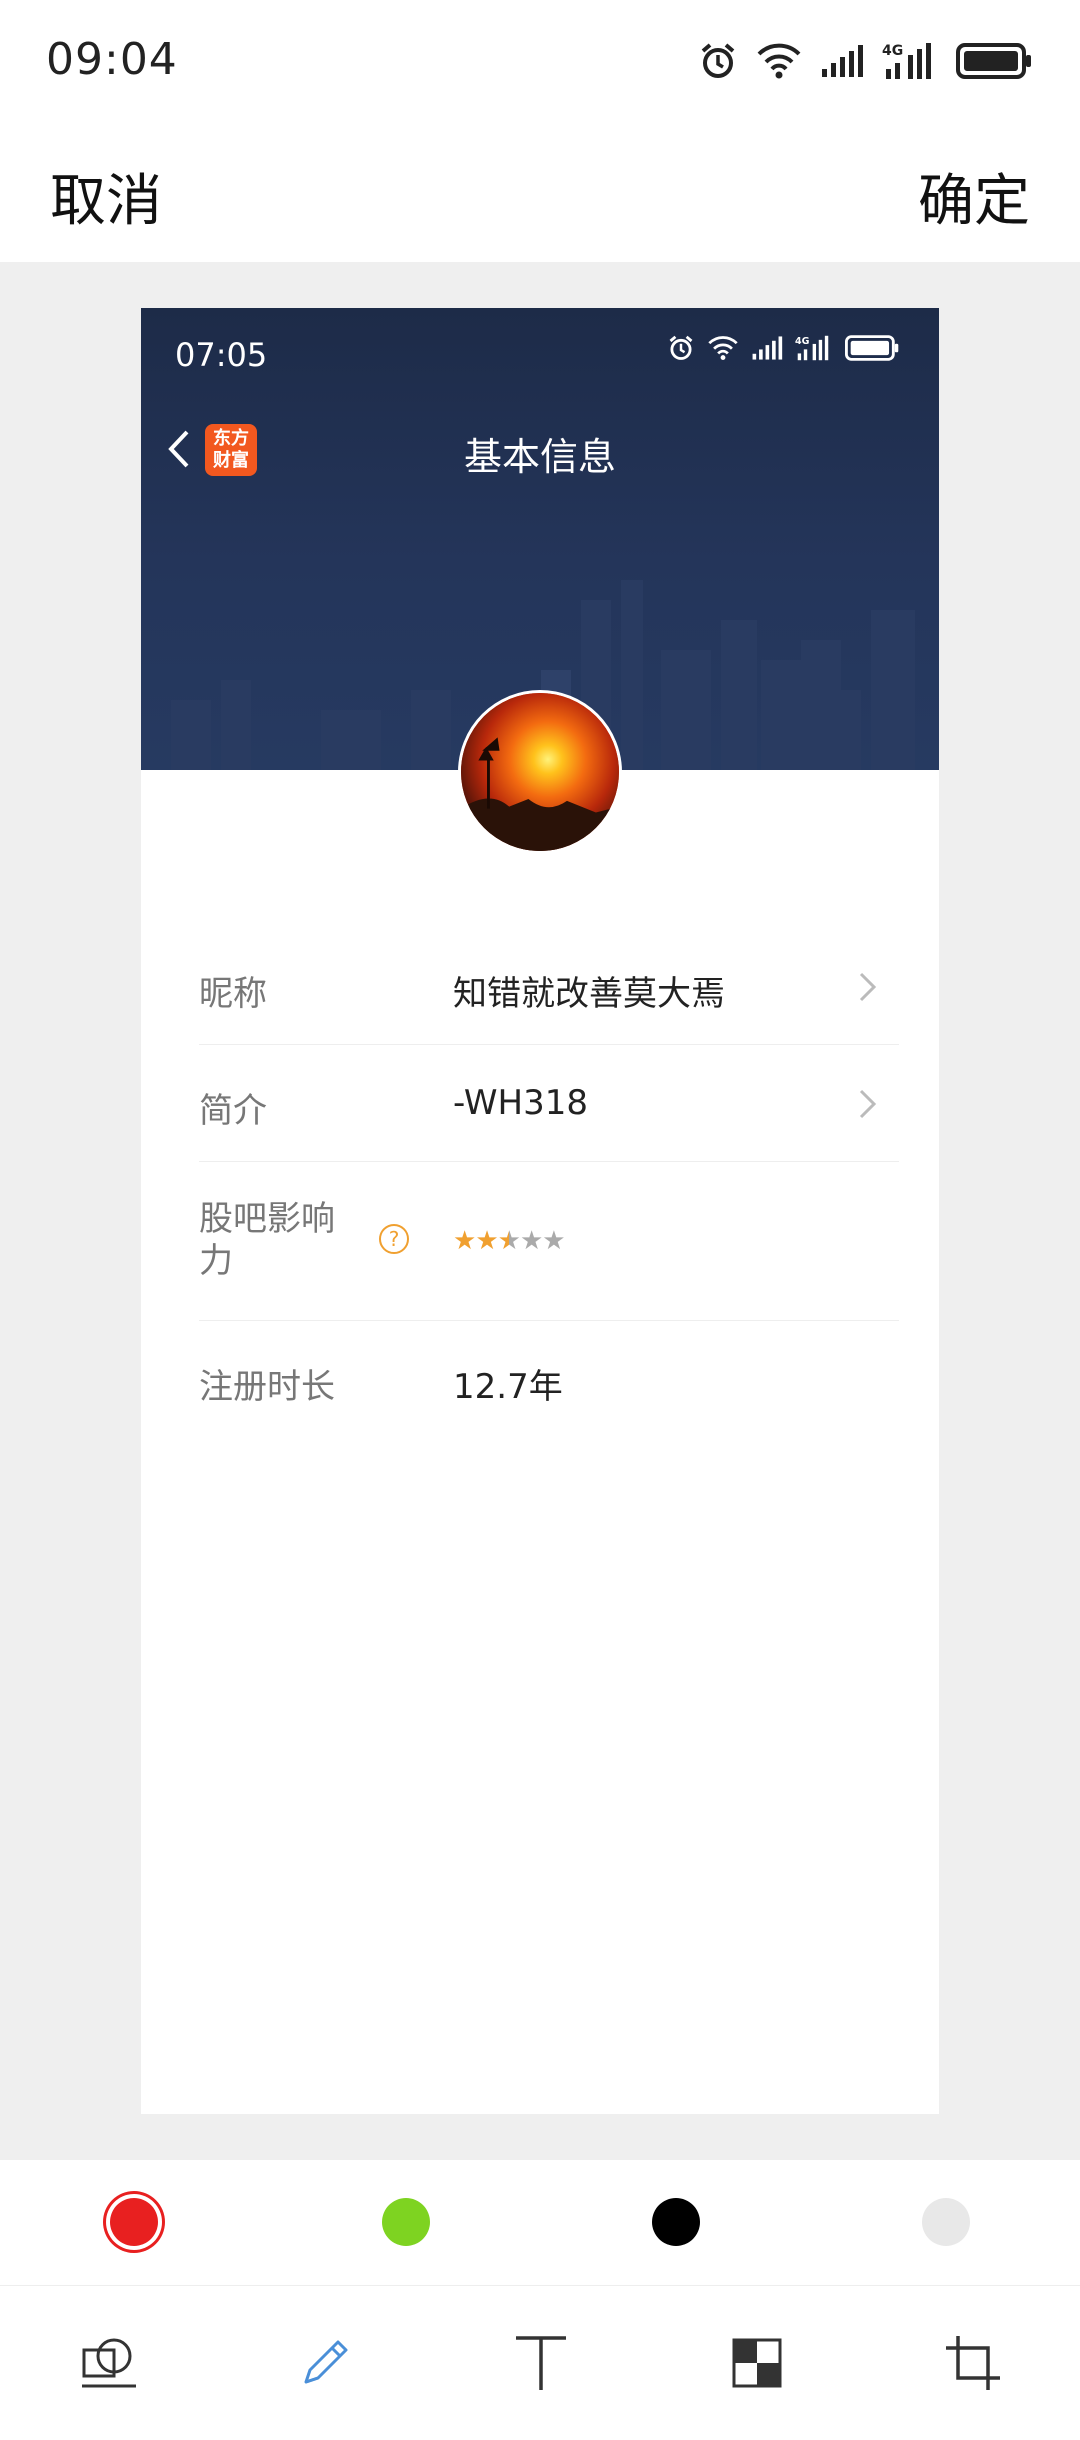 Image resolution: width=1080 pixels, height=2440 pixels. Describe the element at coordinates (589, 994) in the screenshot. I see `nickname-value: 知错就改善莫大焉` at that location.